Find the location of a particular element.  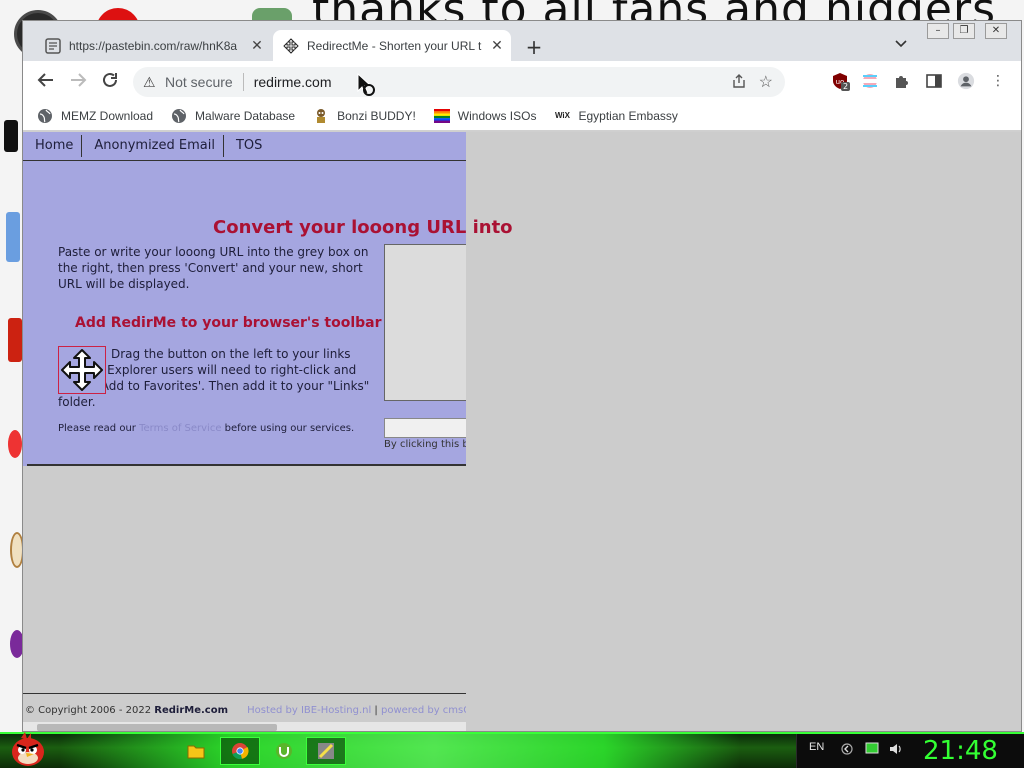

extension-icon is located at coordinates (870, 81).